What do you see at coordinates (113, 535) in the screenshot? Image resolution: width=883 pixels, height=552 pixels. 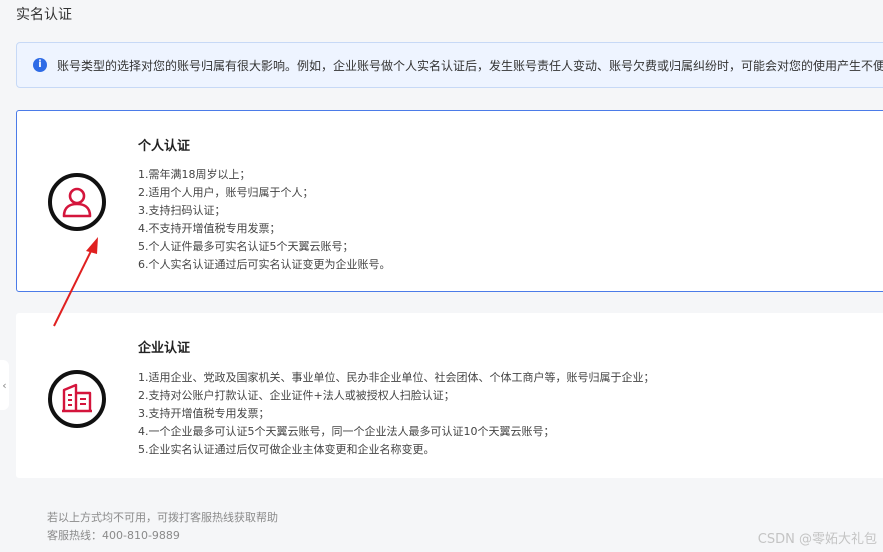 I see `footer-hotline: 客服热线：400-810-9889` at bounding box center [113, 535].